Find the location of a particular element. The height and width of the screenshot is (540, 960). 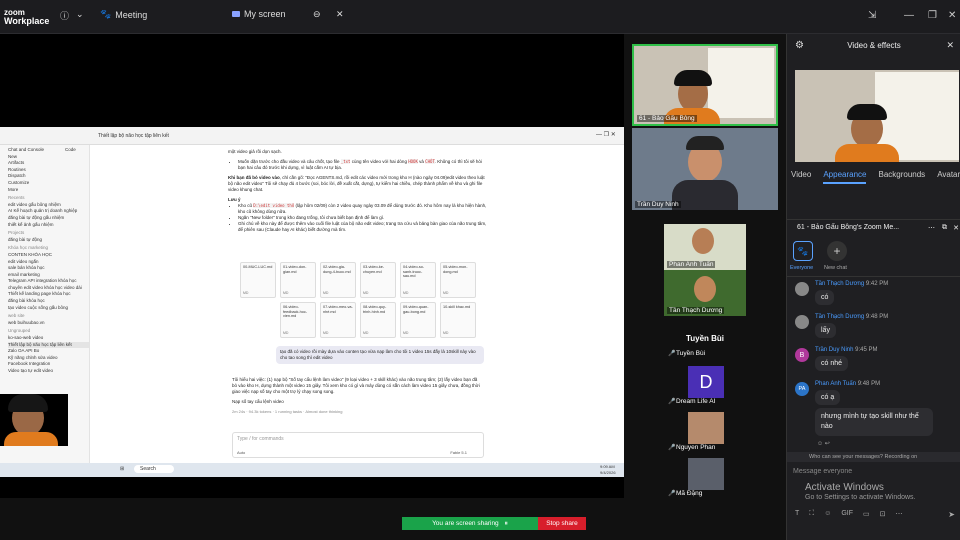

everyone-button: 🐾 is located at coordinates (803, 251).